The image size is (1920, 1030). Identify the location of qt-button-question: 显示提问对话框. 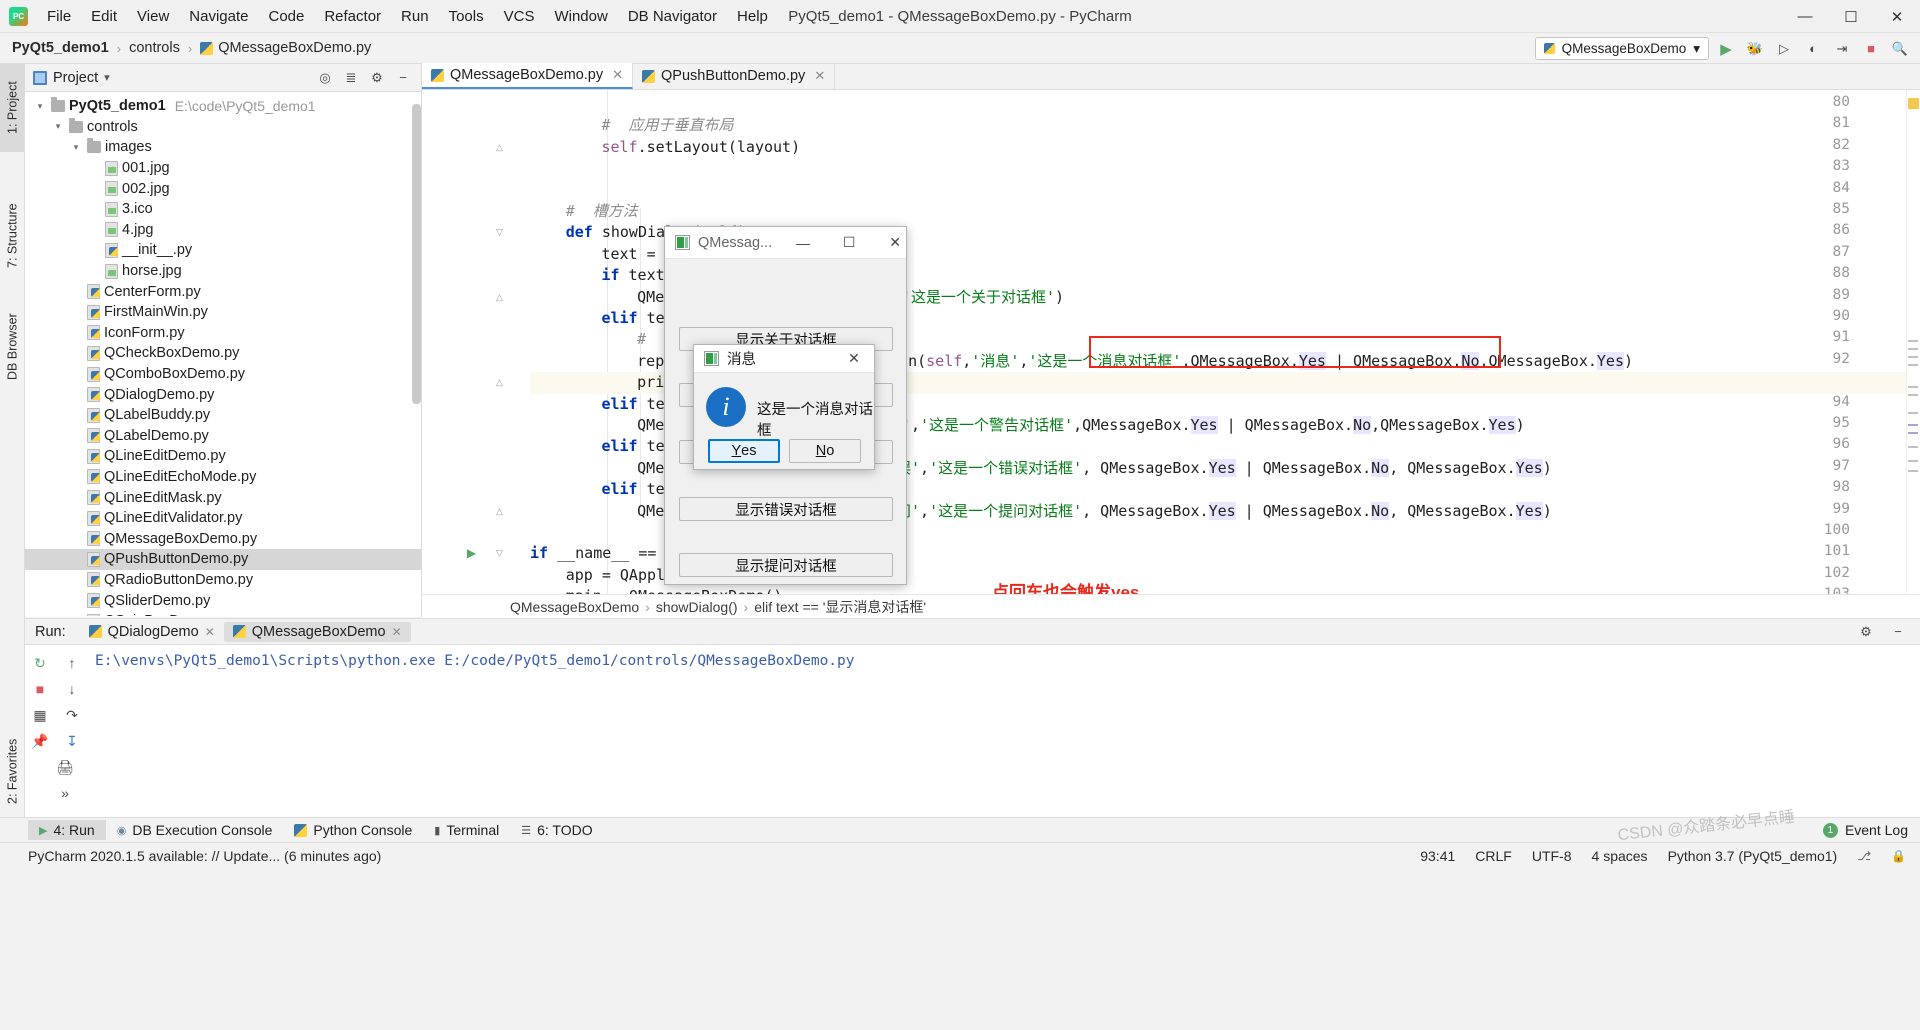
(786, 565).